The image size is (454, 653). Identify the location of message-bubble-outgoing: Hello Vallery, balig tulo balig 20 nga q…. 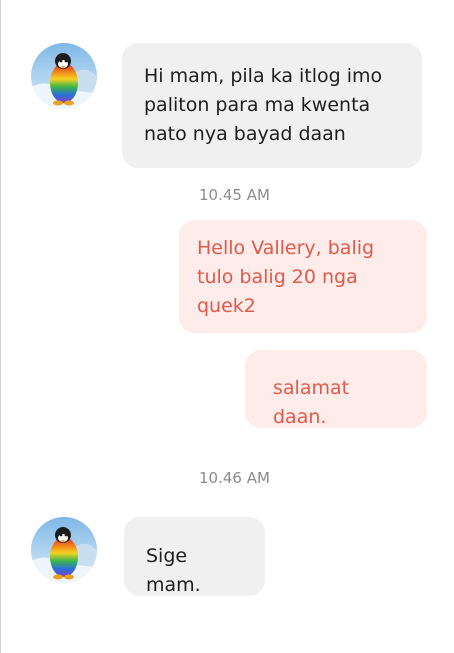
(303, 276).